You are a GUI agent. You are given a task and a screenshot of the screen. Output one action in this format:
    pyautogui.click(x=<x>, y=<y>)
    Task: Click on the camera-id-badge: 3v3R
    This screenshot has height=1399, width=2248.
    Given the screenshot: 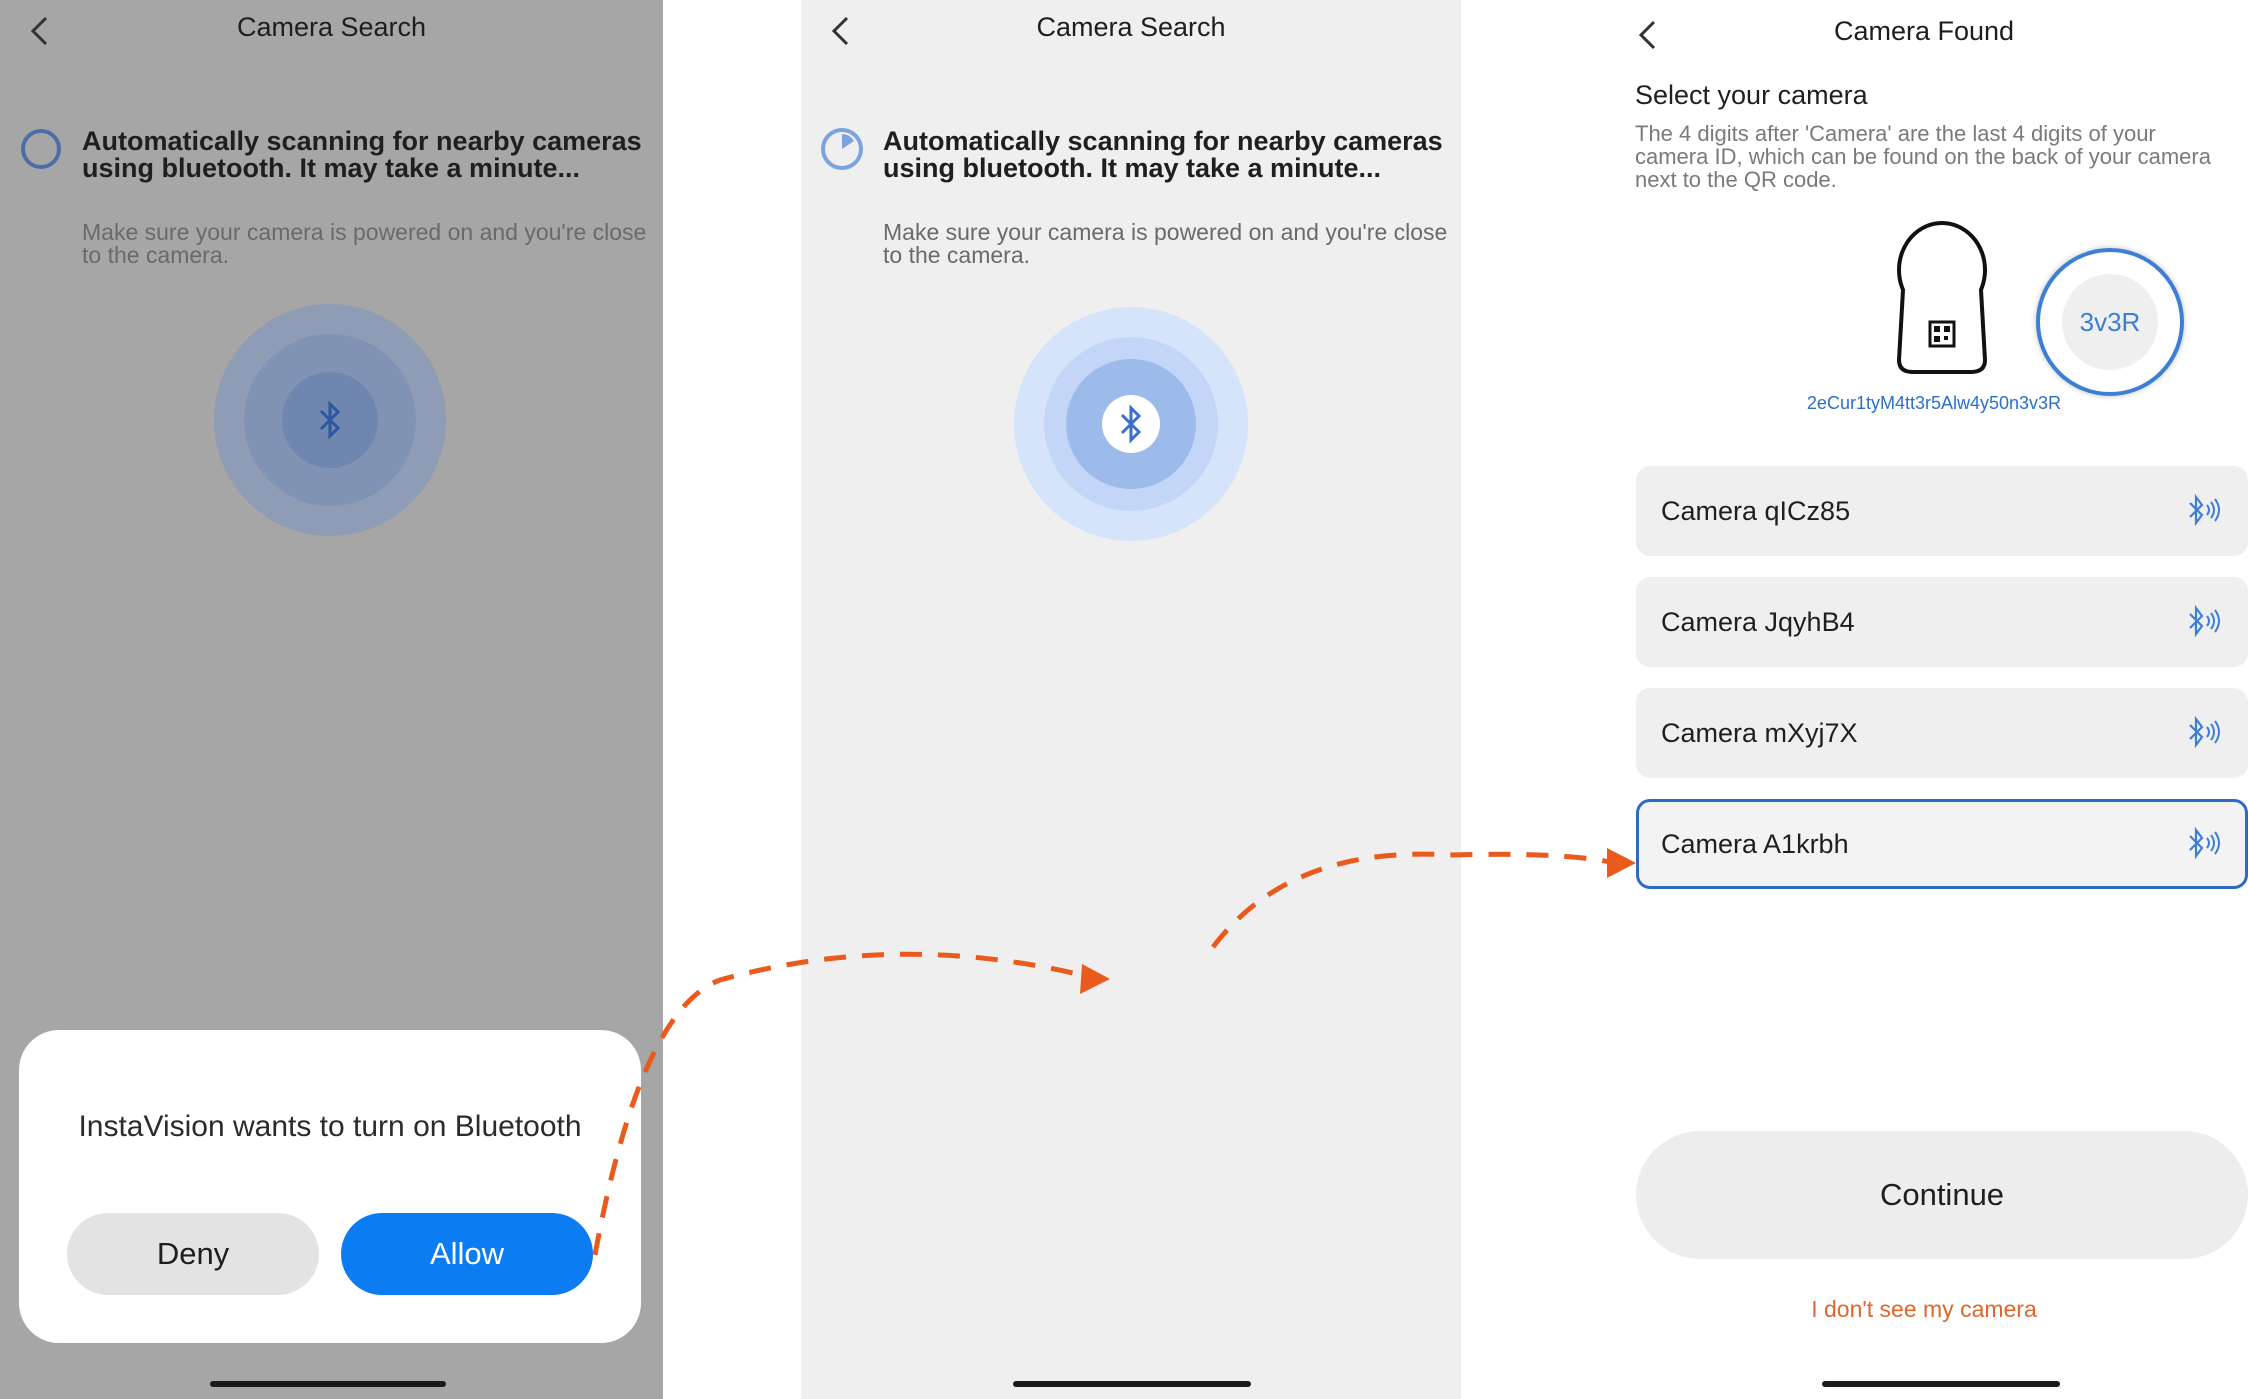 What is the action you would take?
    pyautogui.click(x=2110, y=322)
    